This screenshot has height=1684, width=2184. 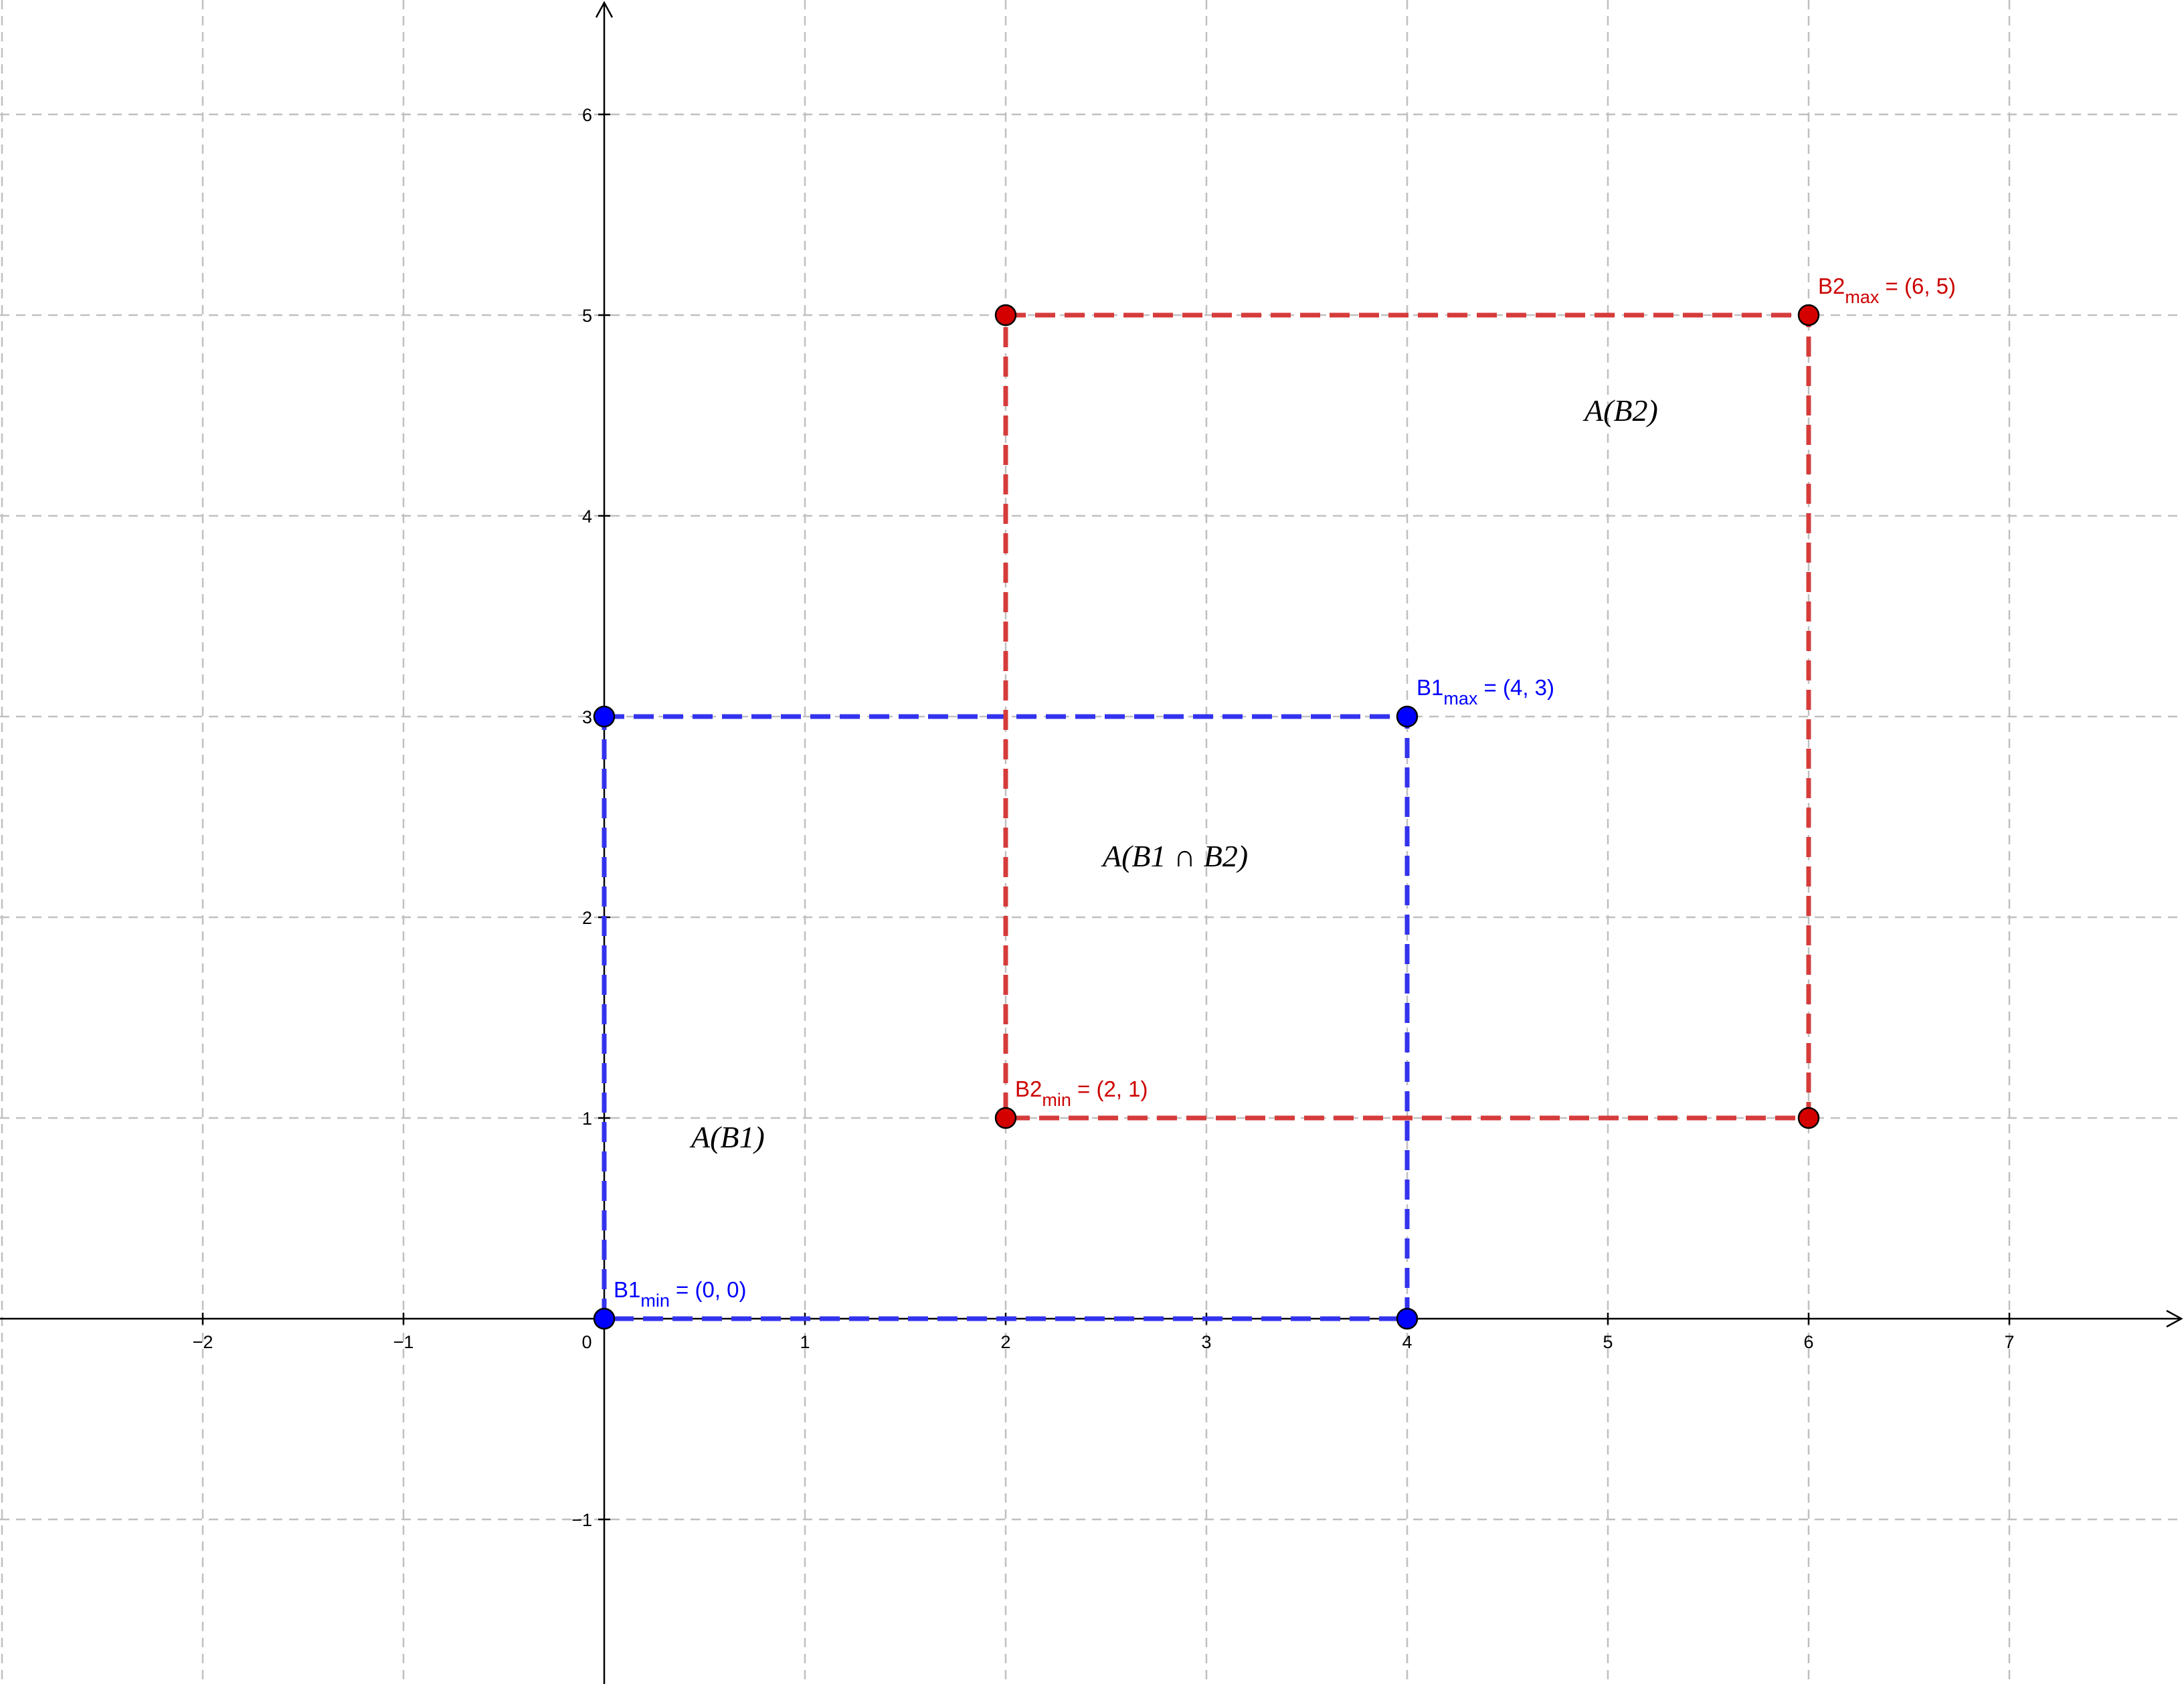 I want to click on x-tick-label: 4, so click(x=1407, y=1342).